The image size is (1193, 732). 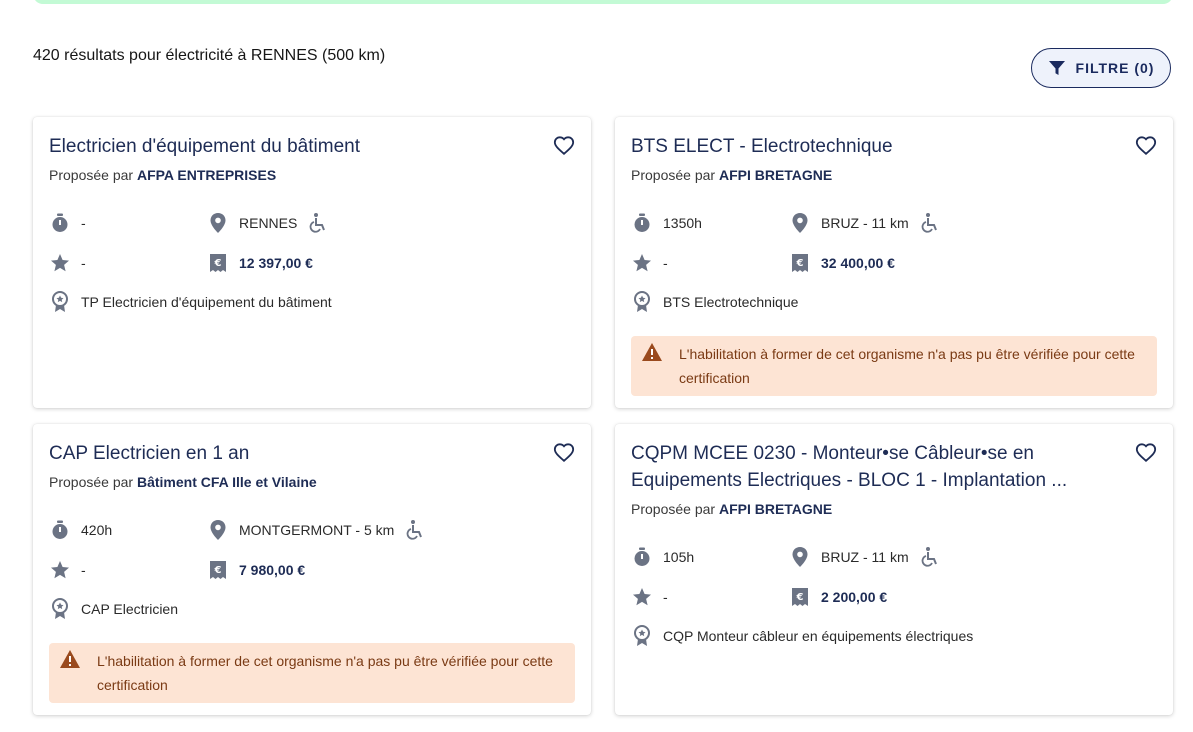 I want to click on card-title: Electricien d'équipement du bâtiment, so click(x=290, y=146).